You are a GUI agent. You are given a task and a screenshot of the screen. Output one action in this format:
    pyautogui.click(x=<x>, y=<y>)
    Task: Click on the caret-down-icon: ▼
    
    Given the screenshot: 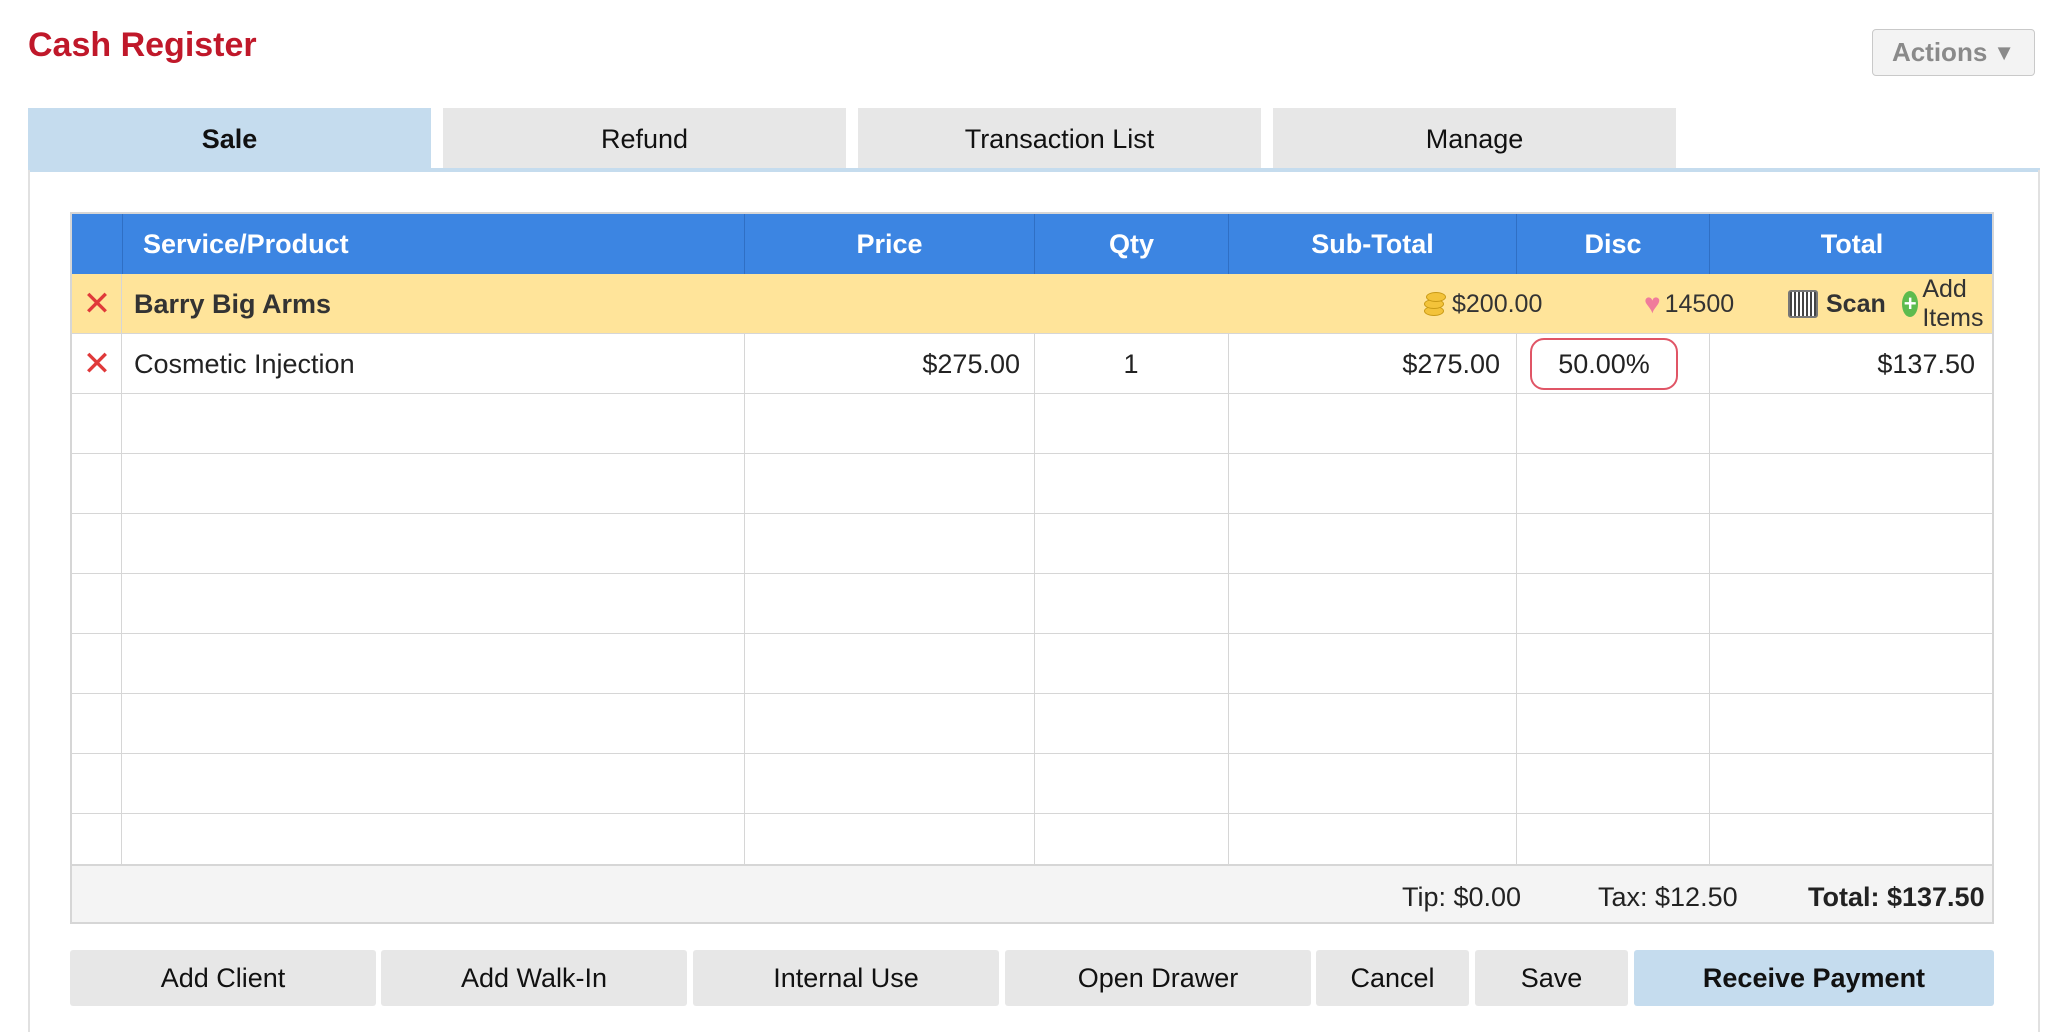 What is the action you would take?
    pyautogui.click(x=2004, y=52)
    